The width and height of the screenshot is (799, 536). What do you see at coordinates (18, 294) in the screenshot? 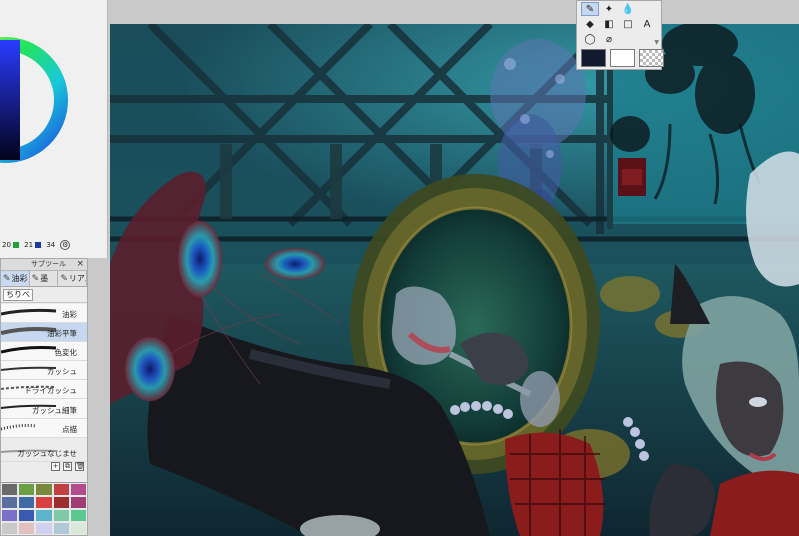
I see `subtool-group-button: ちりべ` at bounding box center [18, 294].